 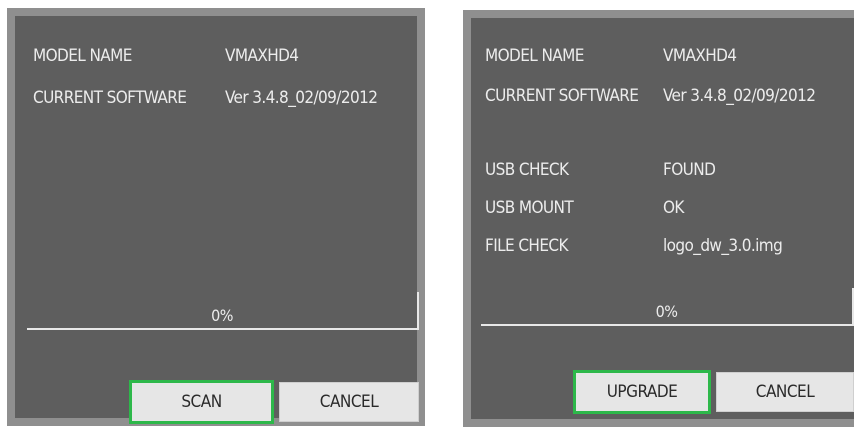 I want to click on usb-mount-value: OK, so click(x=673, y=208).